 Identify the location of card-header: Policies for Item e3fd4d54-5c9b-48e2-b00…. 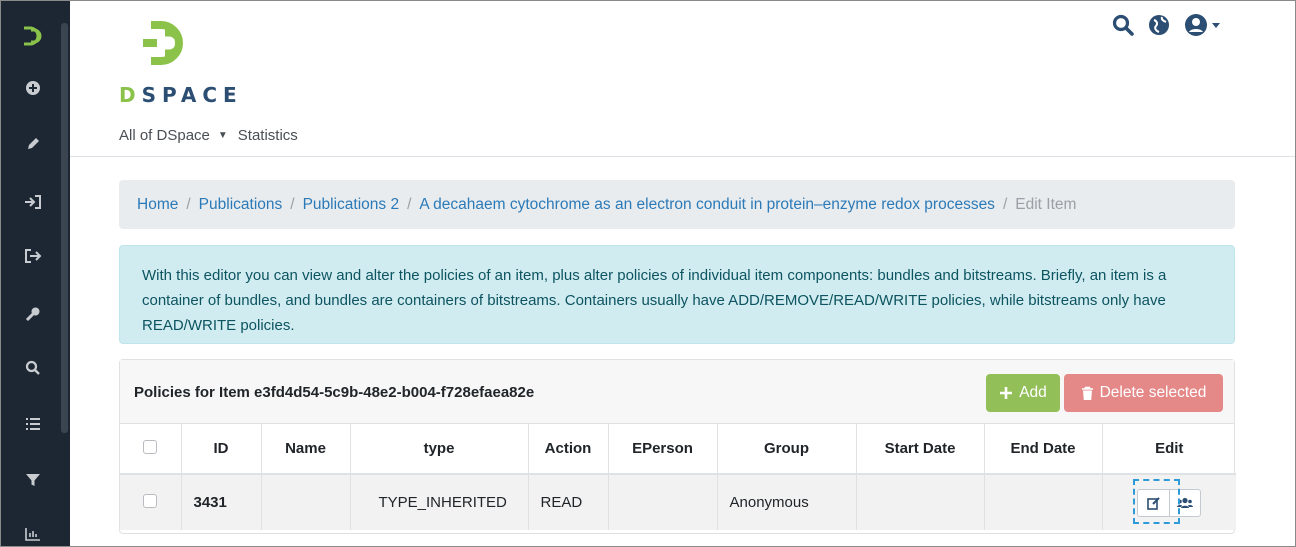
(677, 392).